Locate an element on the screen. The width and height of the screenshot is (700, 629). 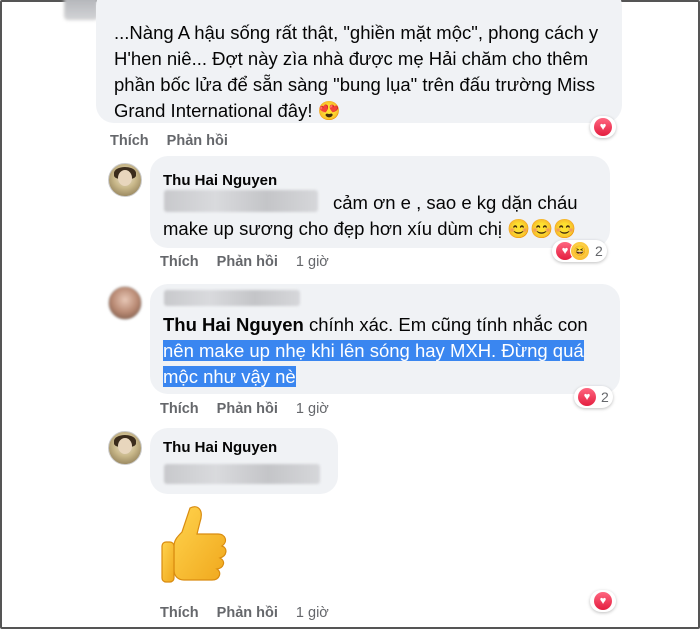
thumbs-up-sticker is located at coordinates (194, 544).